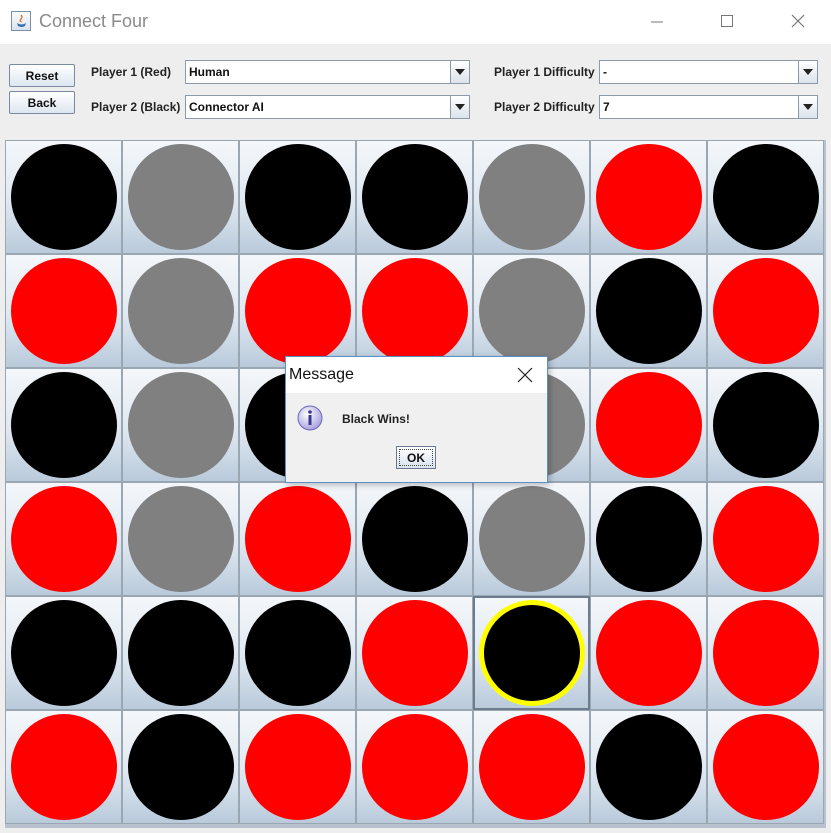 The height and width of the screenshot is (833, 831). What do you see at coordinates (415, 22) in the screenshot?
I see `title-bar: Connect Four` at bounding box center [415, 22].